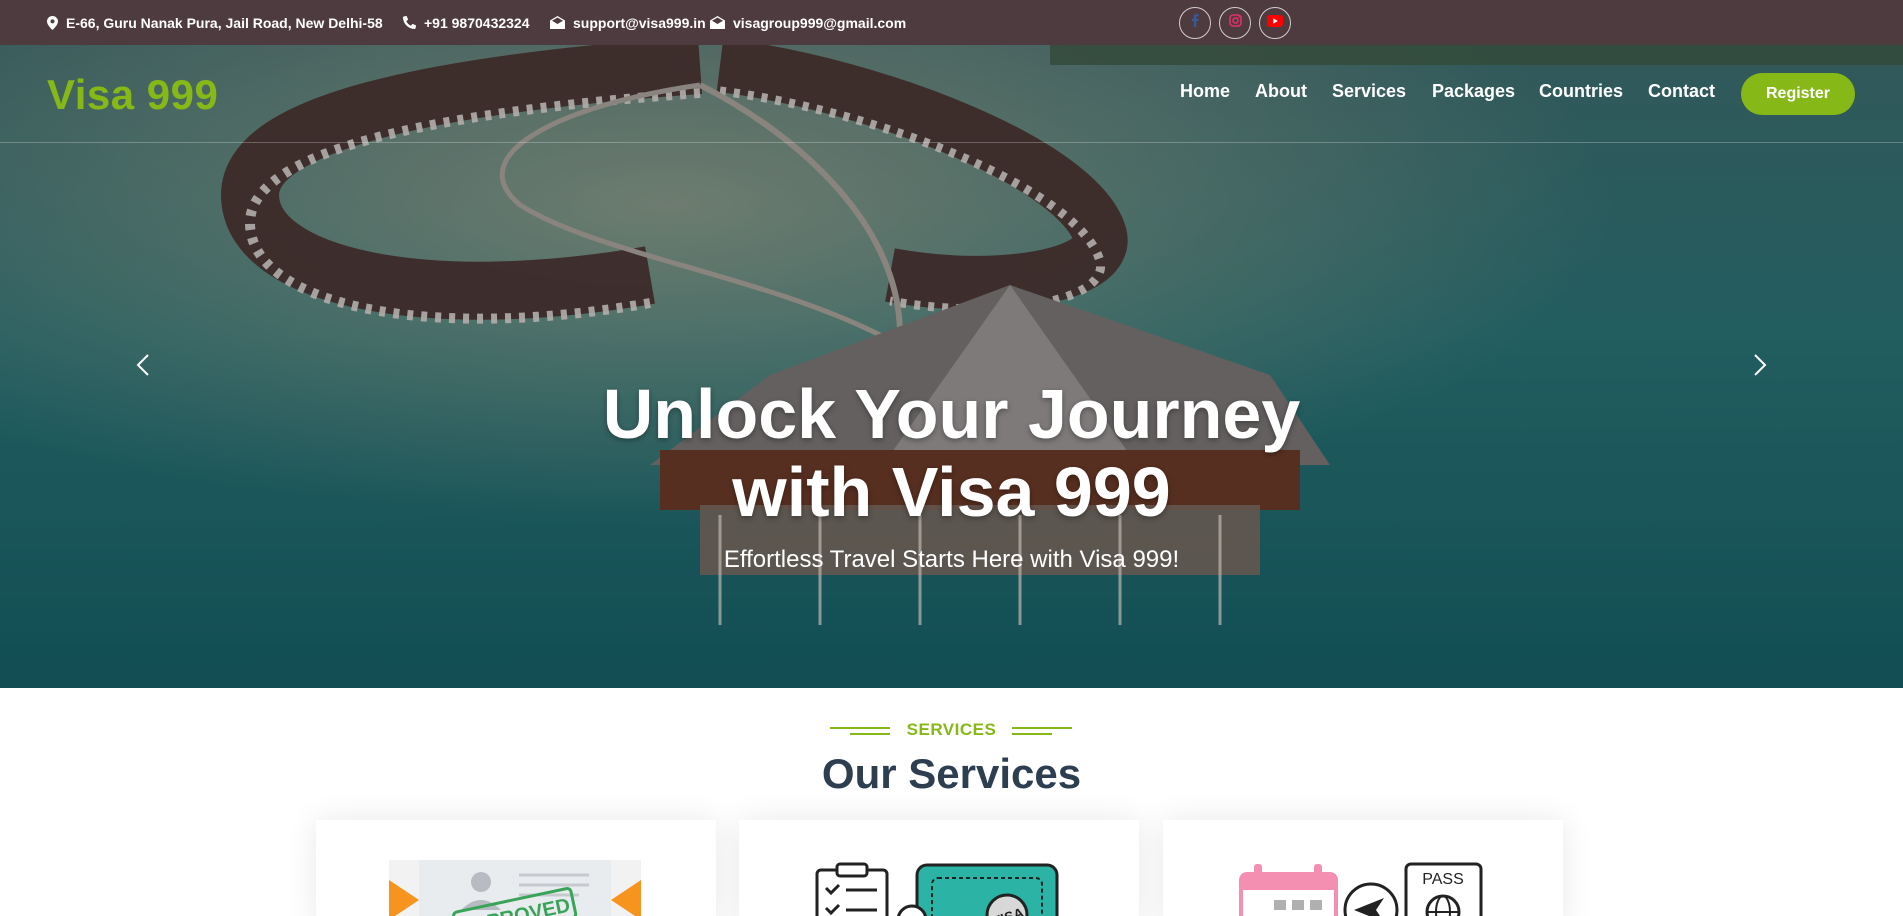  I want to click on email-text-2: visagroup999@gmail.com, so click(820, 22).